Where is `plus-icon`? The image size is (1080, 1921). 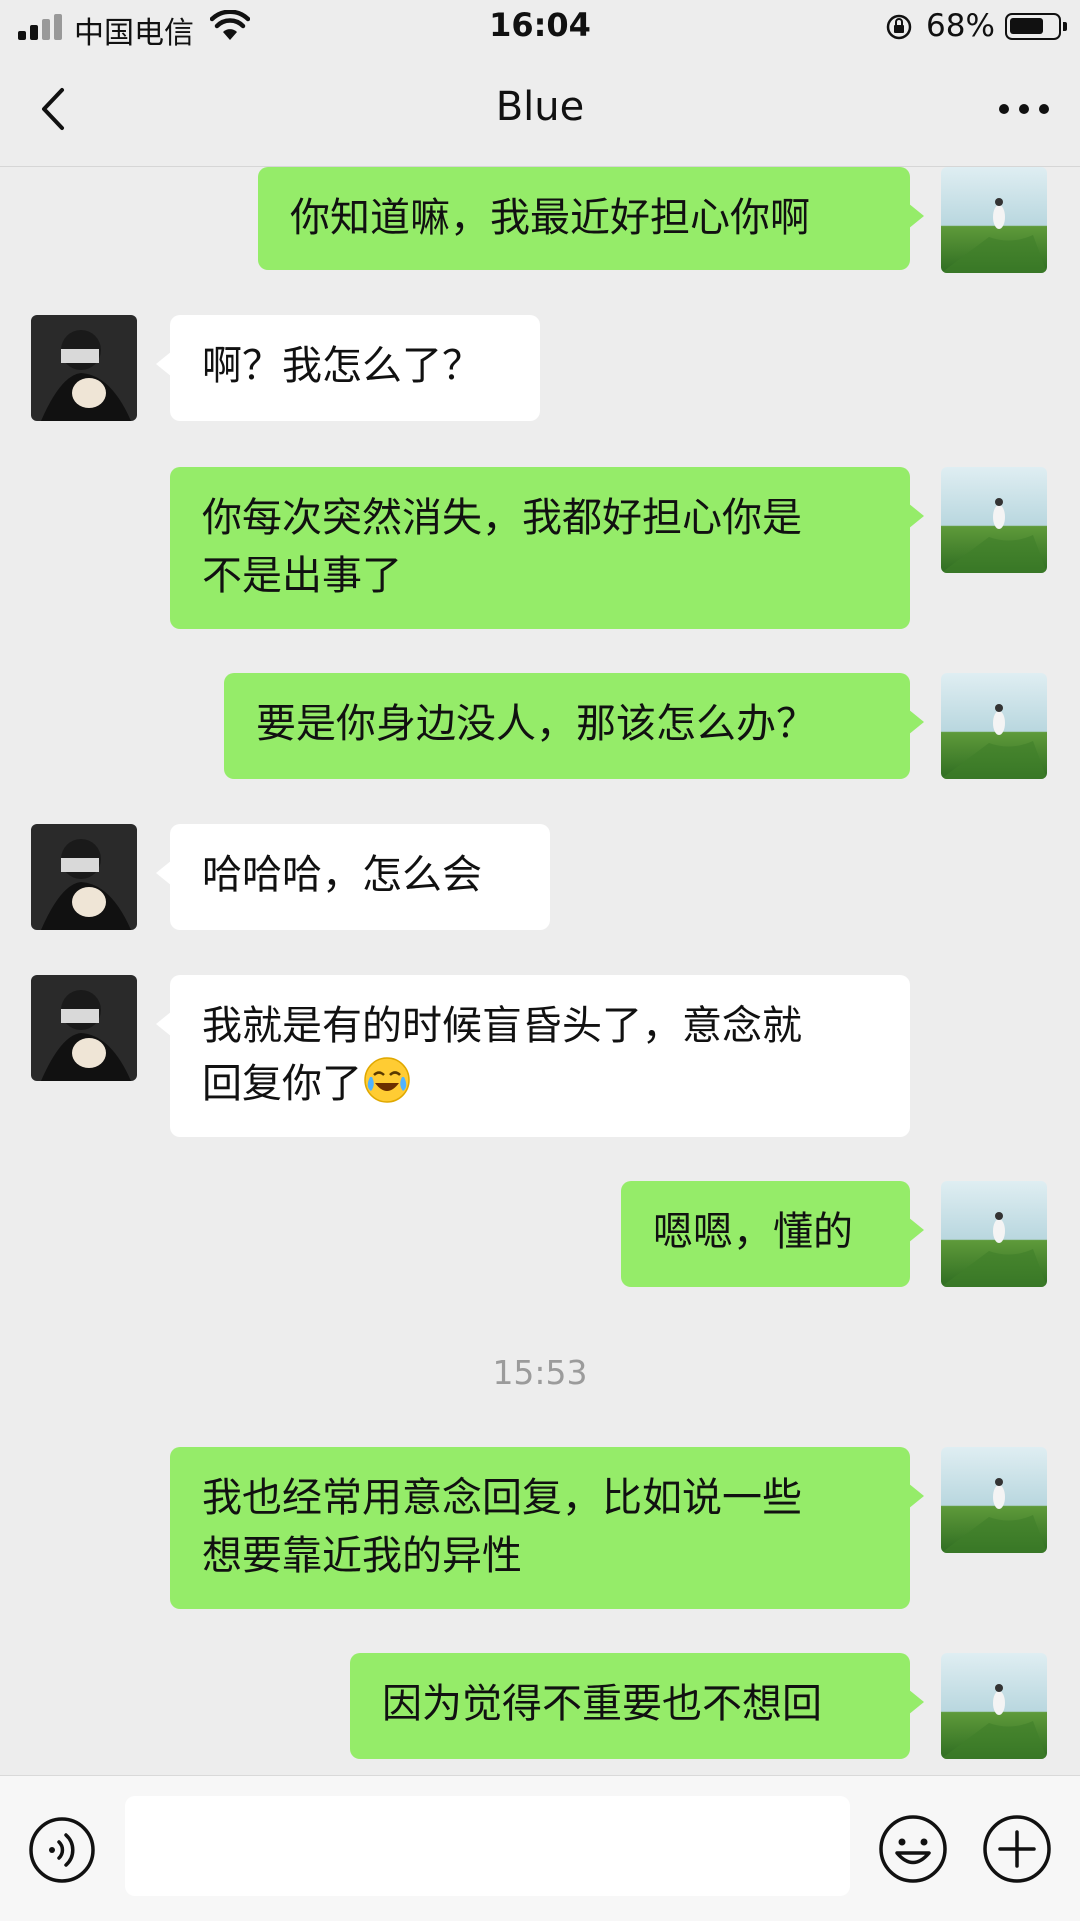 plus-icon is located at coordinates (1017, 1849).